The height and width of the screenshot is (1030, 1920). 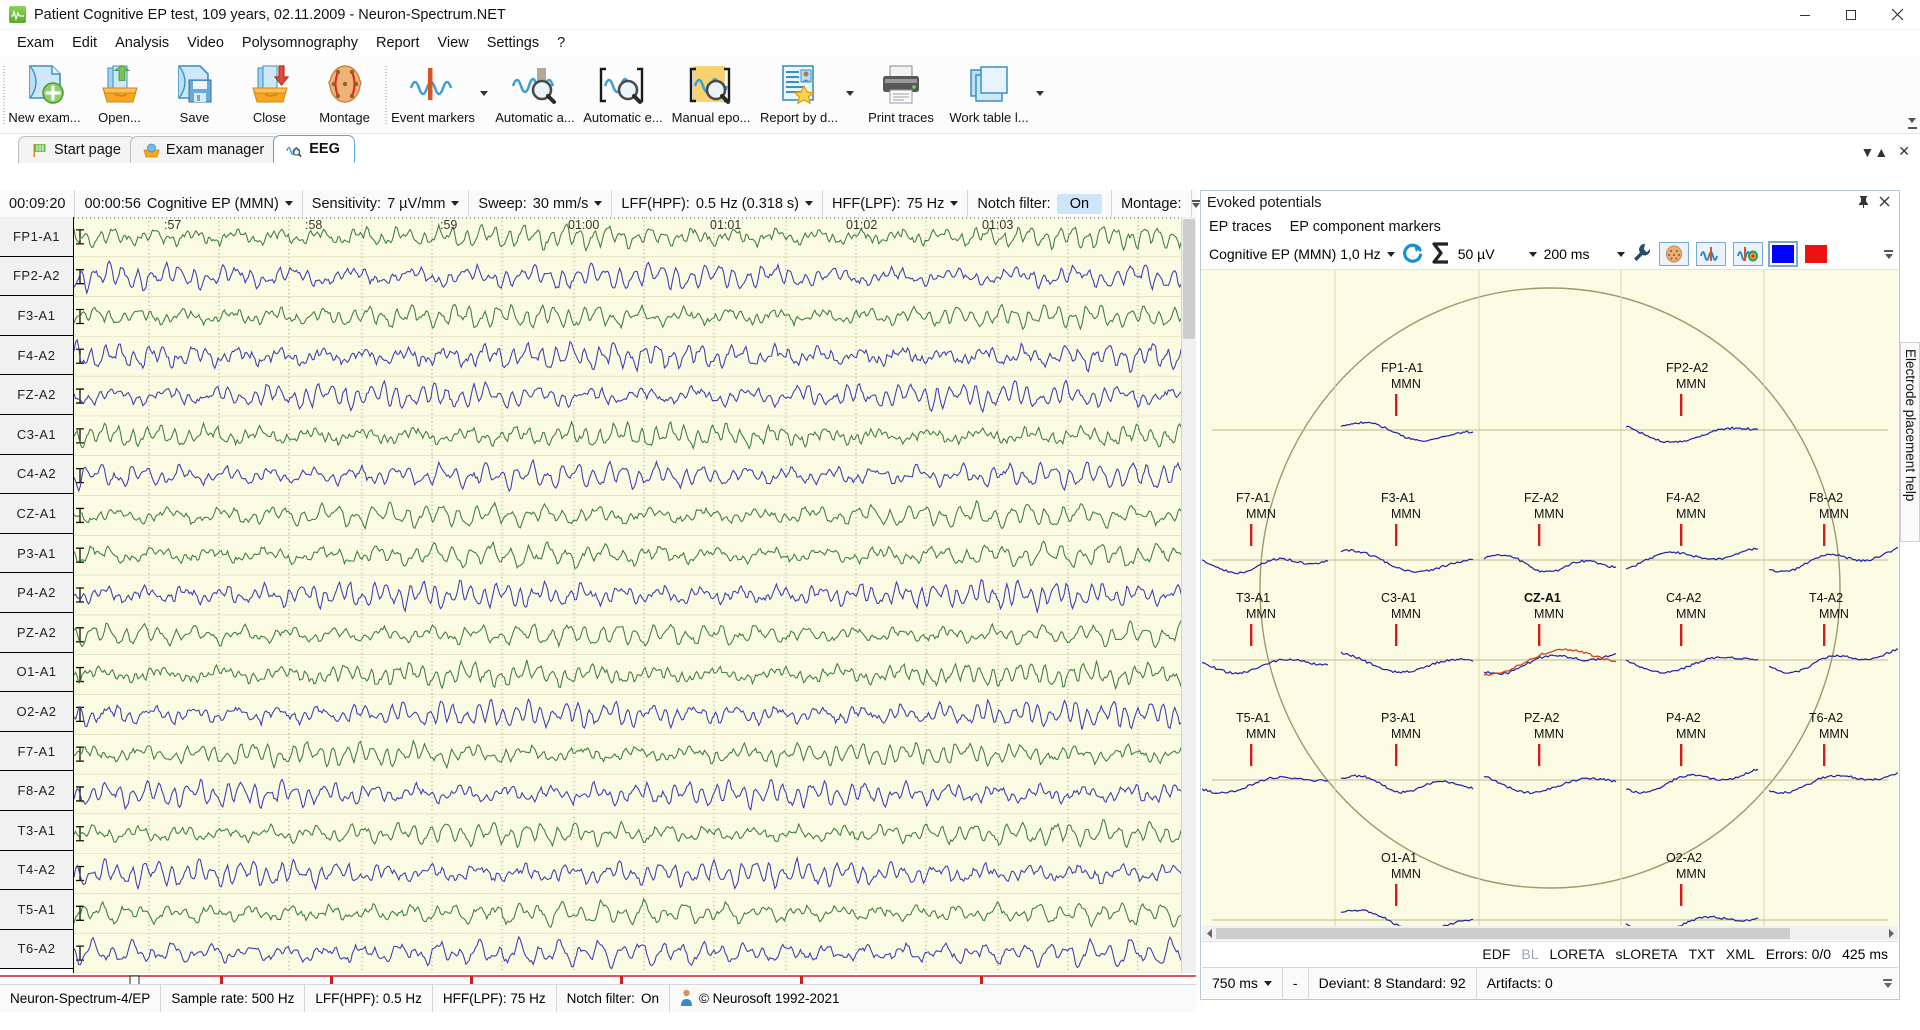 I want to click on channel-label: P4-A2, so click(x=36, y=593).